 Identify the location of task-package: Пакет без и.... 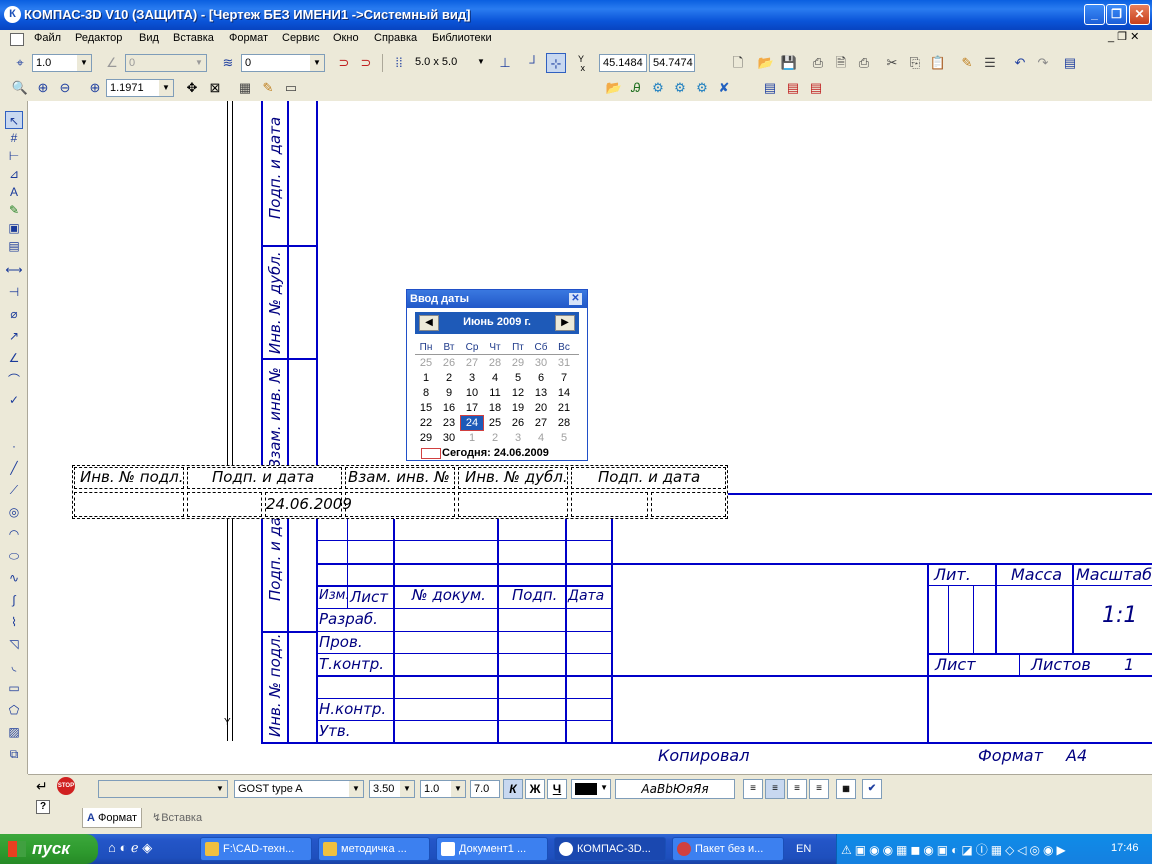
(728, 849).